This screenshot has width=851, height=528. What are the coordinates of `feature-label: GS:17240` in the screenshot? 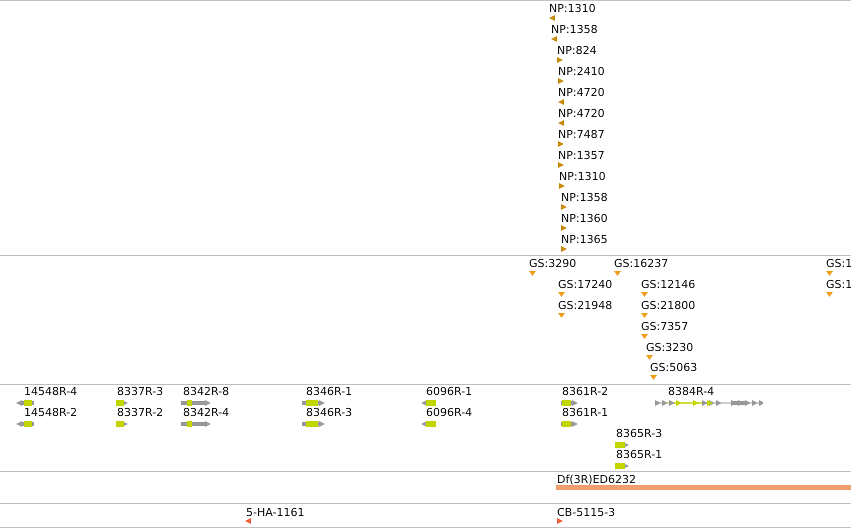 It's located at (585, 284).